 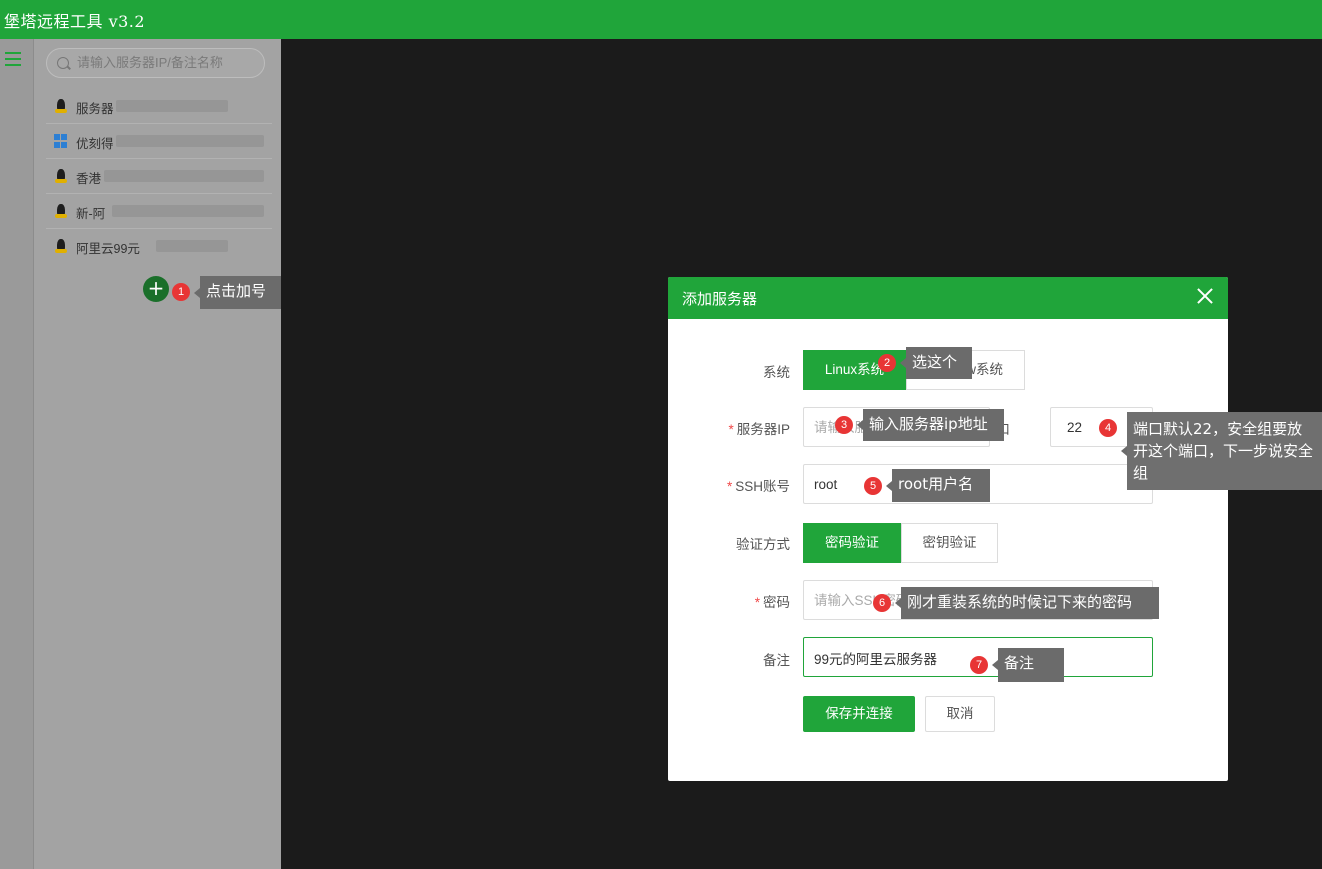 What do you see at coordinates (1108, 428) in the screenshot?
I see `step-badge: 4` at bounding box center [1108, 428].